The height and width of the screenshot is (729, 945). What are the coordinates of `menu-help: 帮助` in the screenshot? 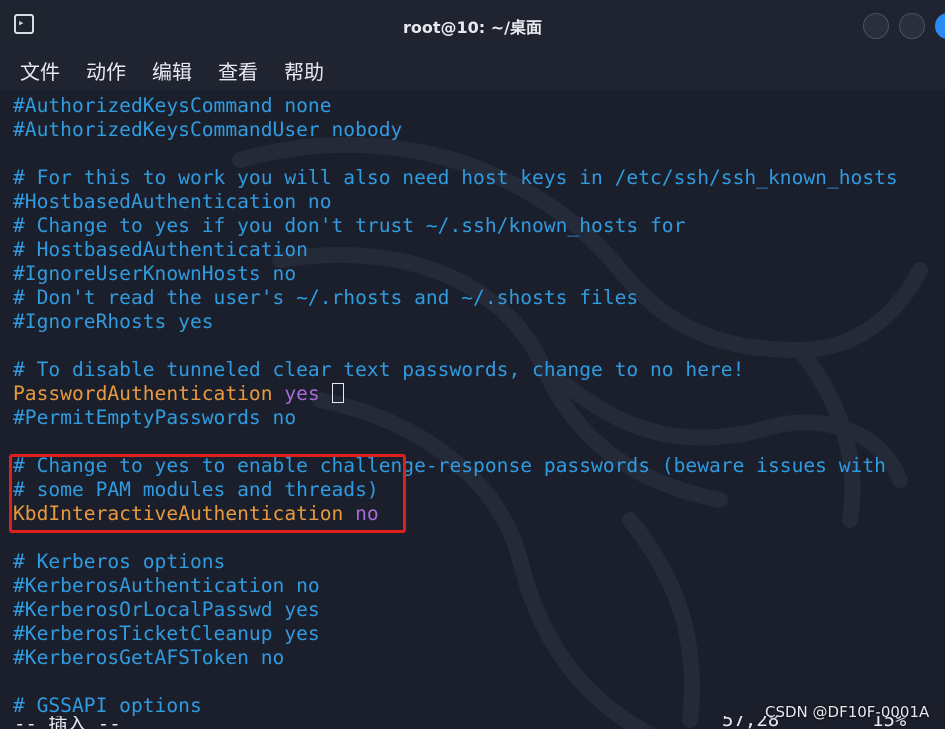 It's located at (304, 70).